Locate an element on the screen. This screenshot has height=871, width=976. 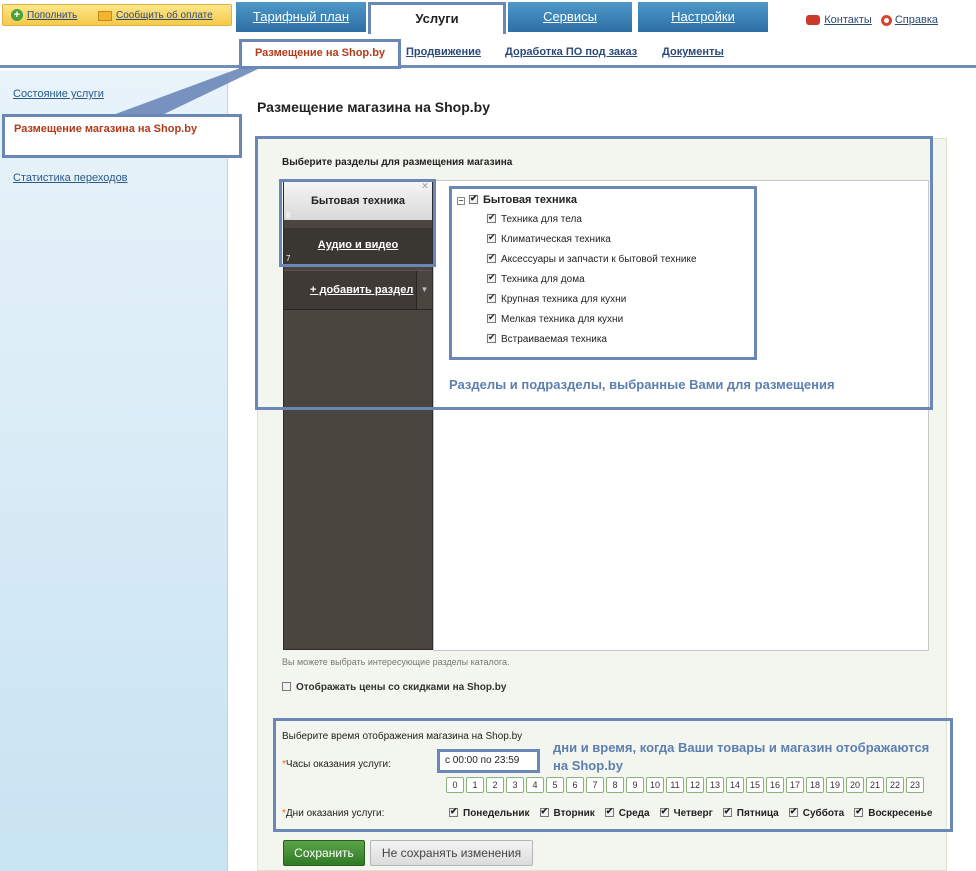
hour-selector: 0 1 2 3 4 5 6 7 8 9 10 11 12 13 14 15 16 17 18 19 20 21 22 23 is located at coordinates (685, 785).